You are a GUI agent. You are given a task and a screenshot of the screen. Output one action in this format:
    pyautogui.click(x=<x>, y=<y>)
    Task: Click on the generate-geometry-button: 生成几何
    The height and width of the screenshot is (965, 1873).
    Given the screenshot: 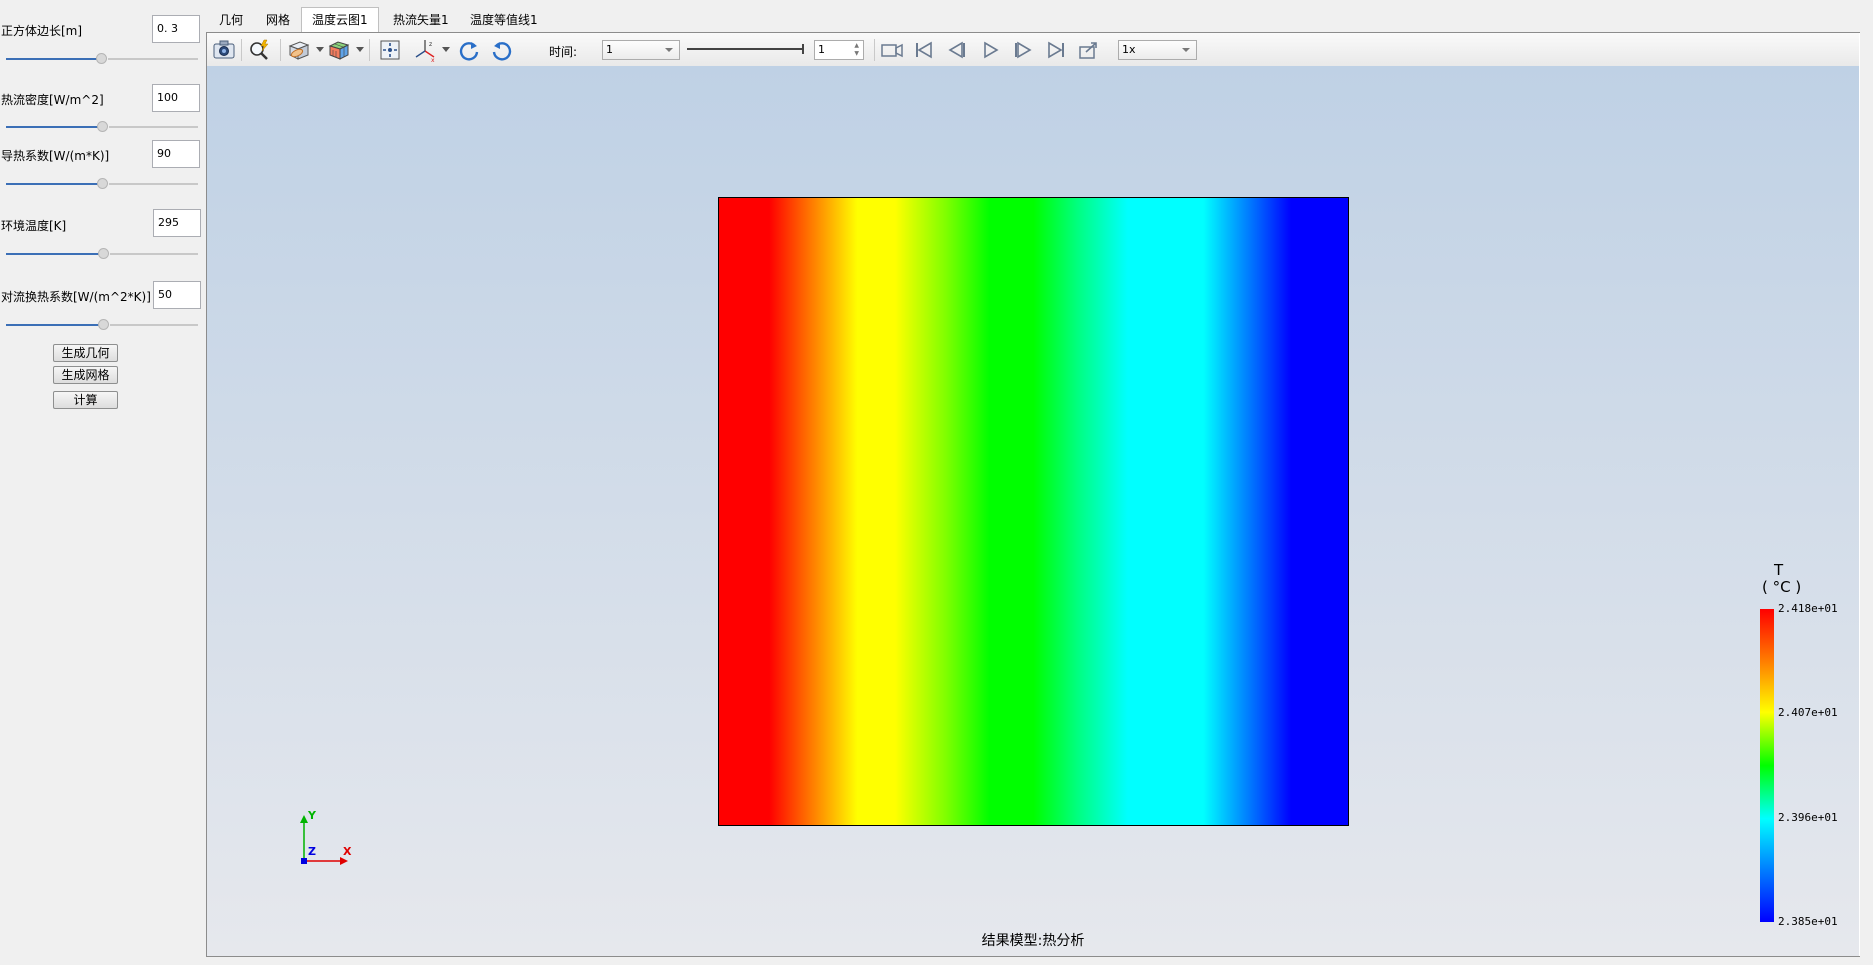 What is the action you would take?
    pyautogui.click(x=85, y=353)
    